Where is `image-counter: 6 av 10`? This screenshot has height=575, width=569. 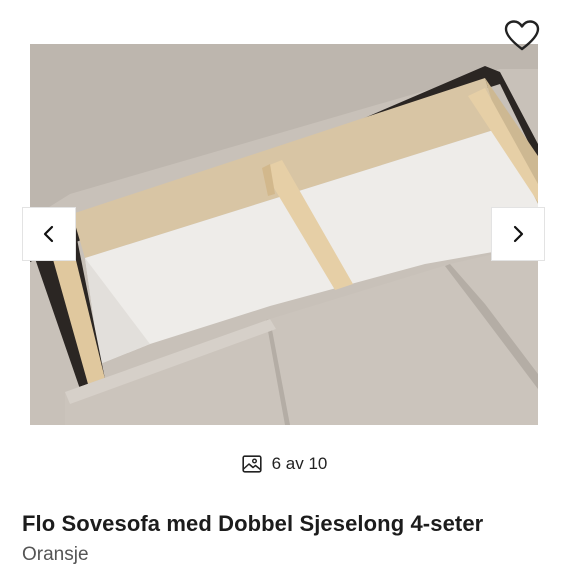 image-counter: 6 av 10 is located at coordinates (284, 464).